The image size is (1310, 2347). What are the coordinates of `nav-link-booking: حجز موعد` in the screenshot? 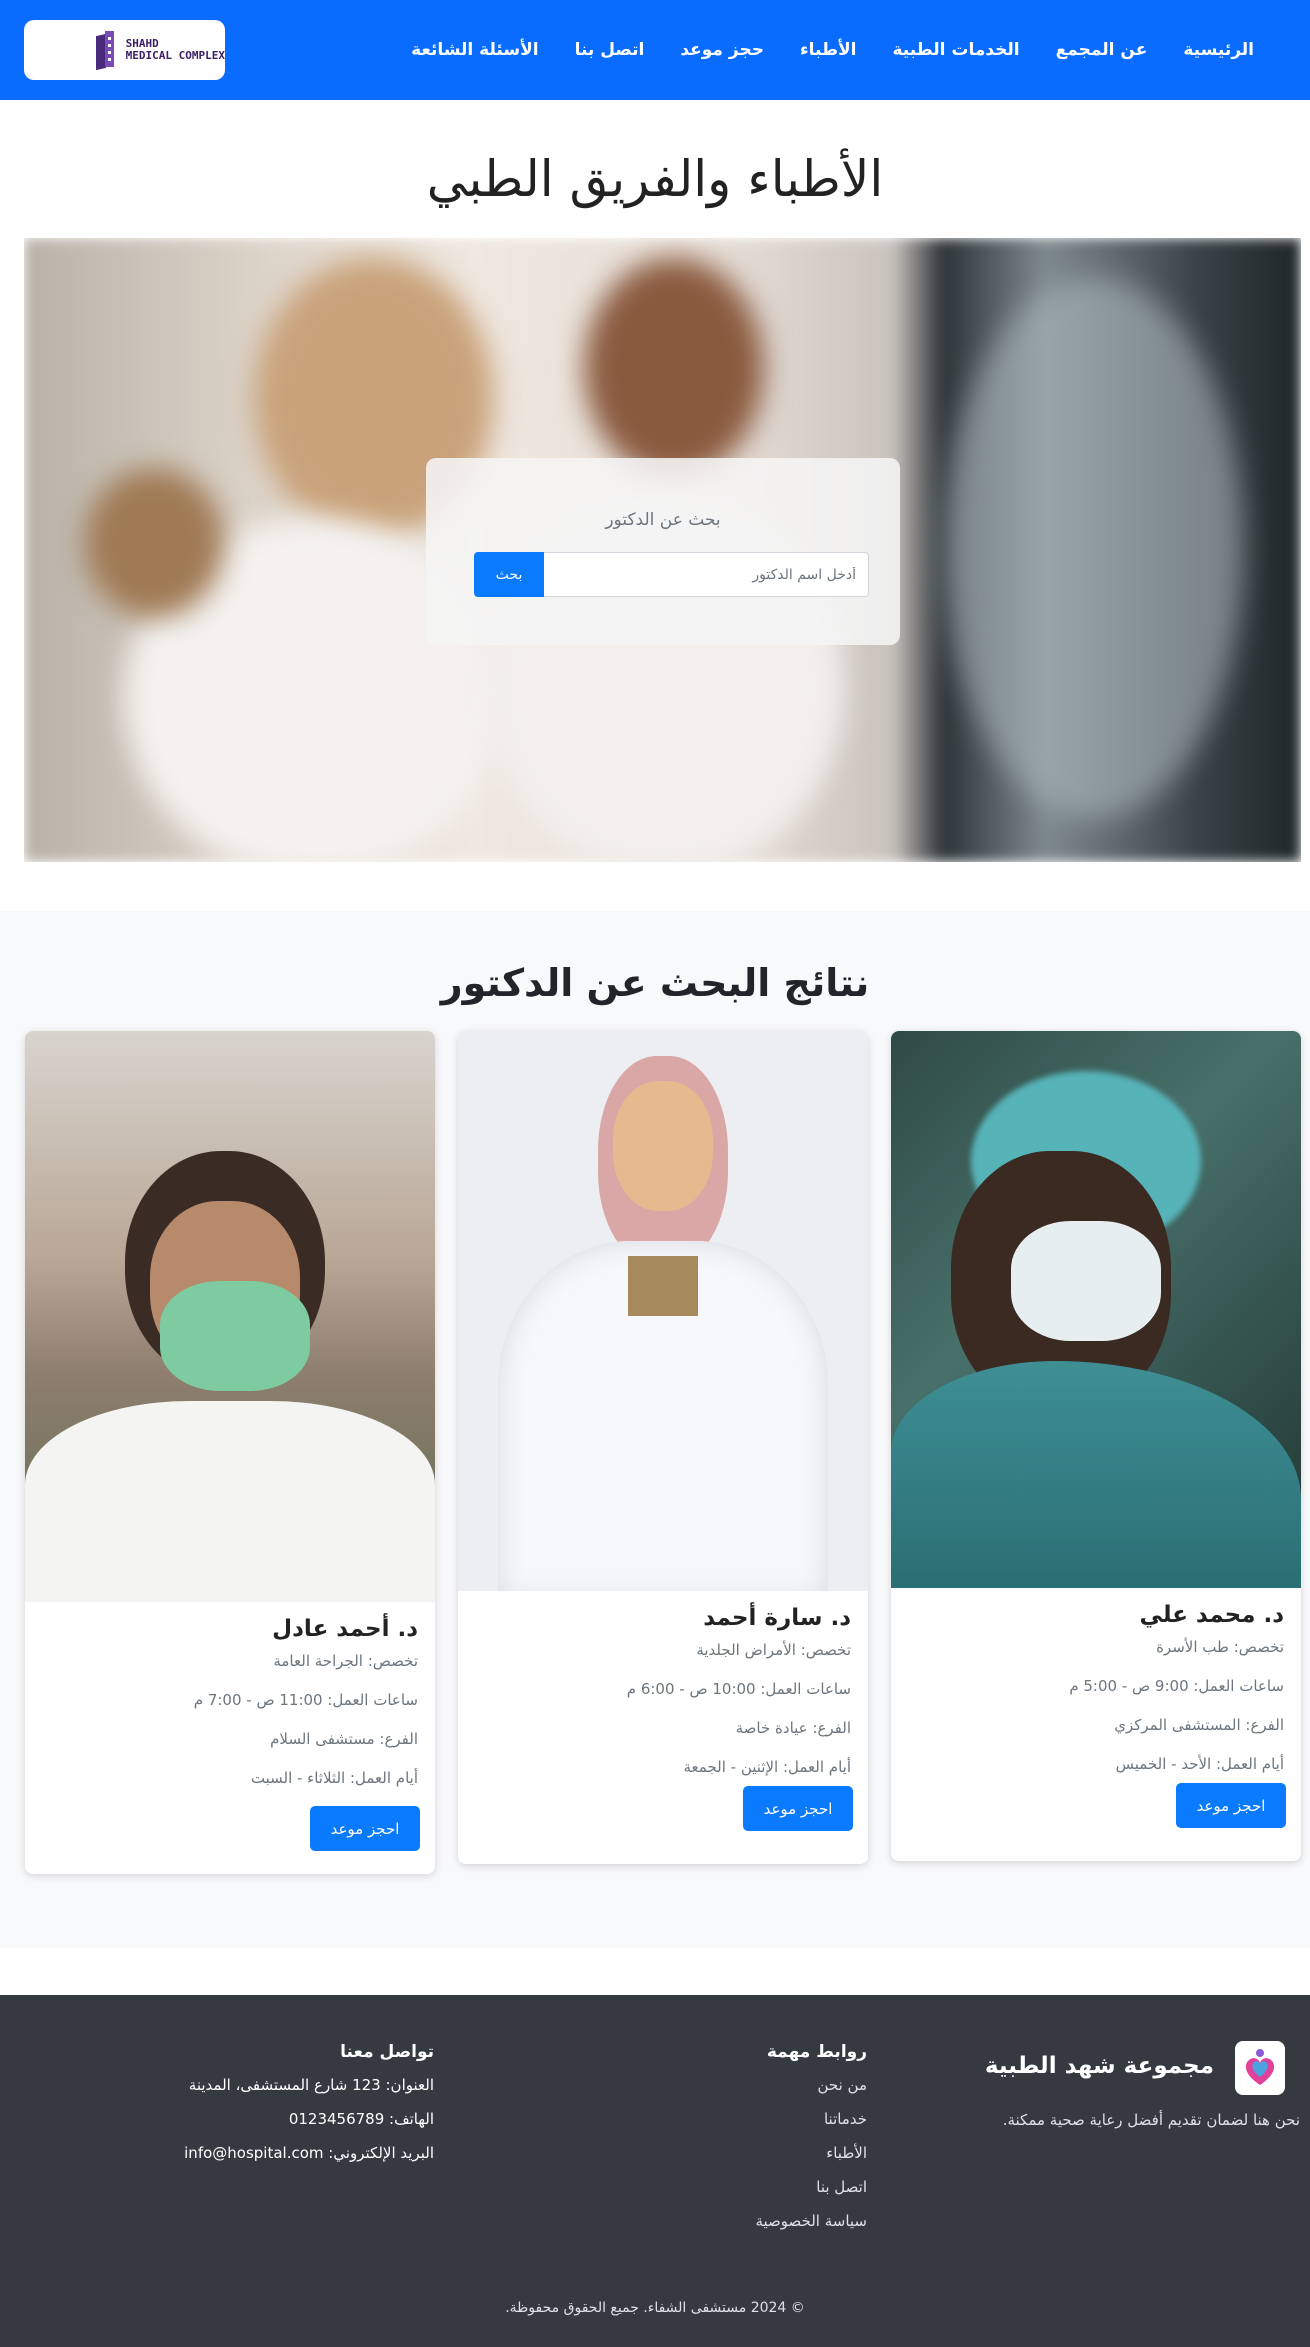 It's located at (722, 50).